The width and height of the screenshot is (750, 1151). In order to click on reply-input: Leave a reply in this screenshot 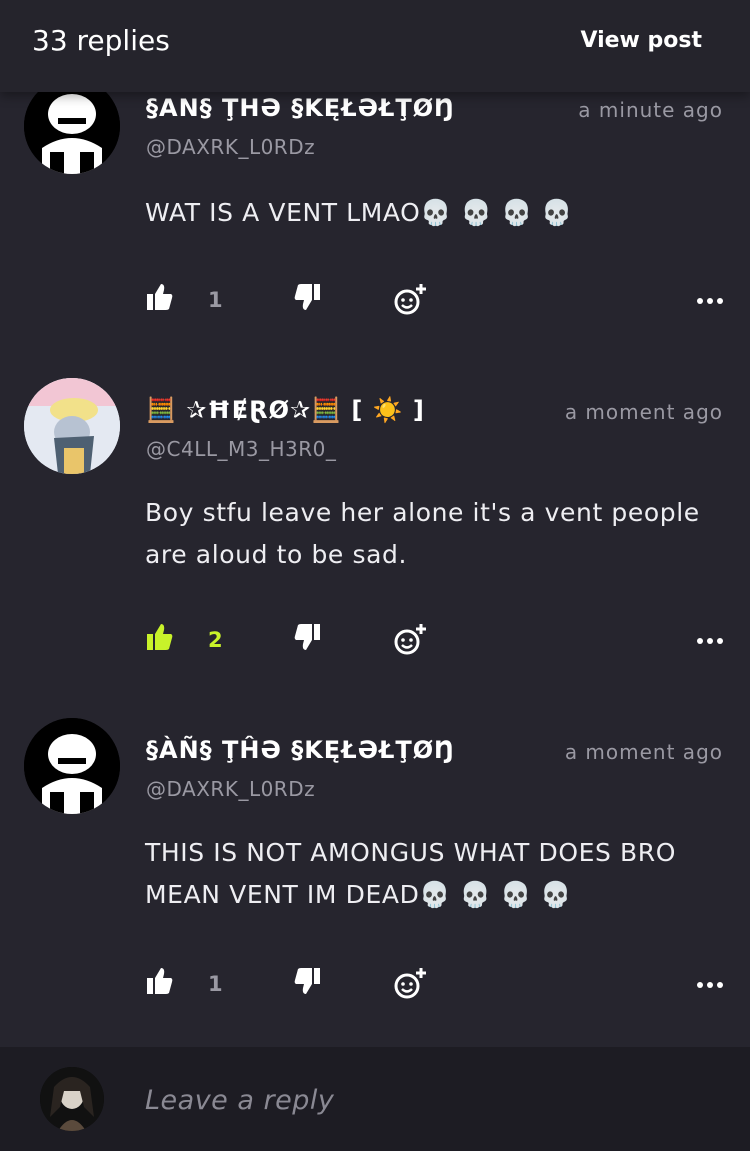, I will do `click(239, 1100)`.